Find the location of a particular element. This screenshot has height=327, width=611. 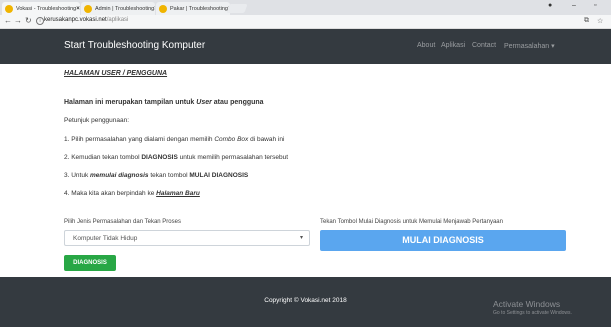

nav-link-permasalahan: Permasalahan ▾ is located at coordinates (529, 46).